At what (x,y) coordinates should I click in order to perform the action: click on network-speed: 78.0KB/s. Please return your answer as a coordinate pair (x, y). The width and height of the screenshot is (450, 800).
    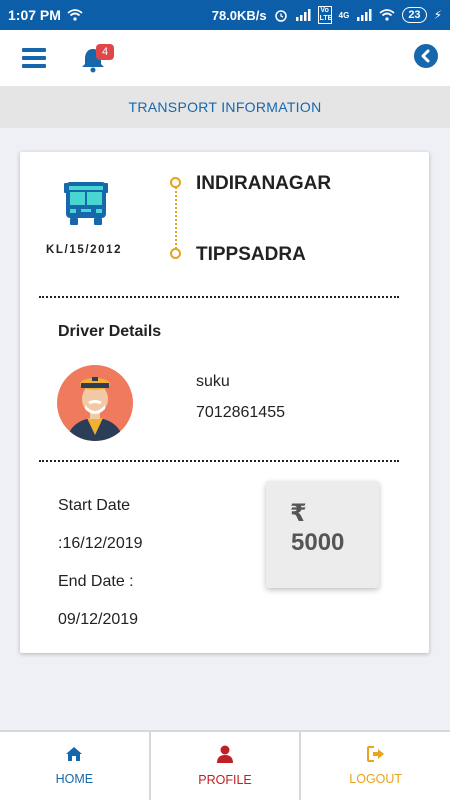
    Looking at the image, I should click on (239, 15).